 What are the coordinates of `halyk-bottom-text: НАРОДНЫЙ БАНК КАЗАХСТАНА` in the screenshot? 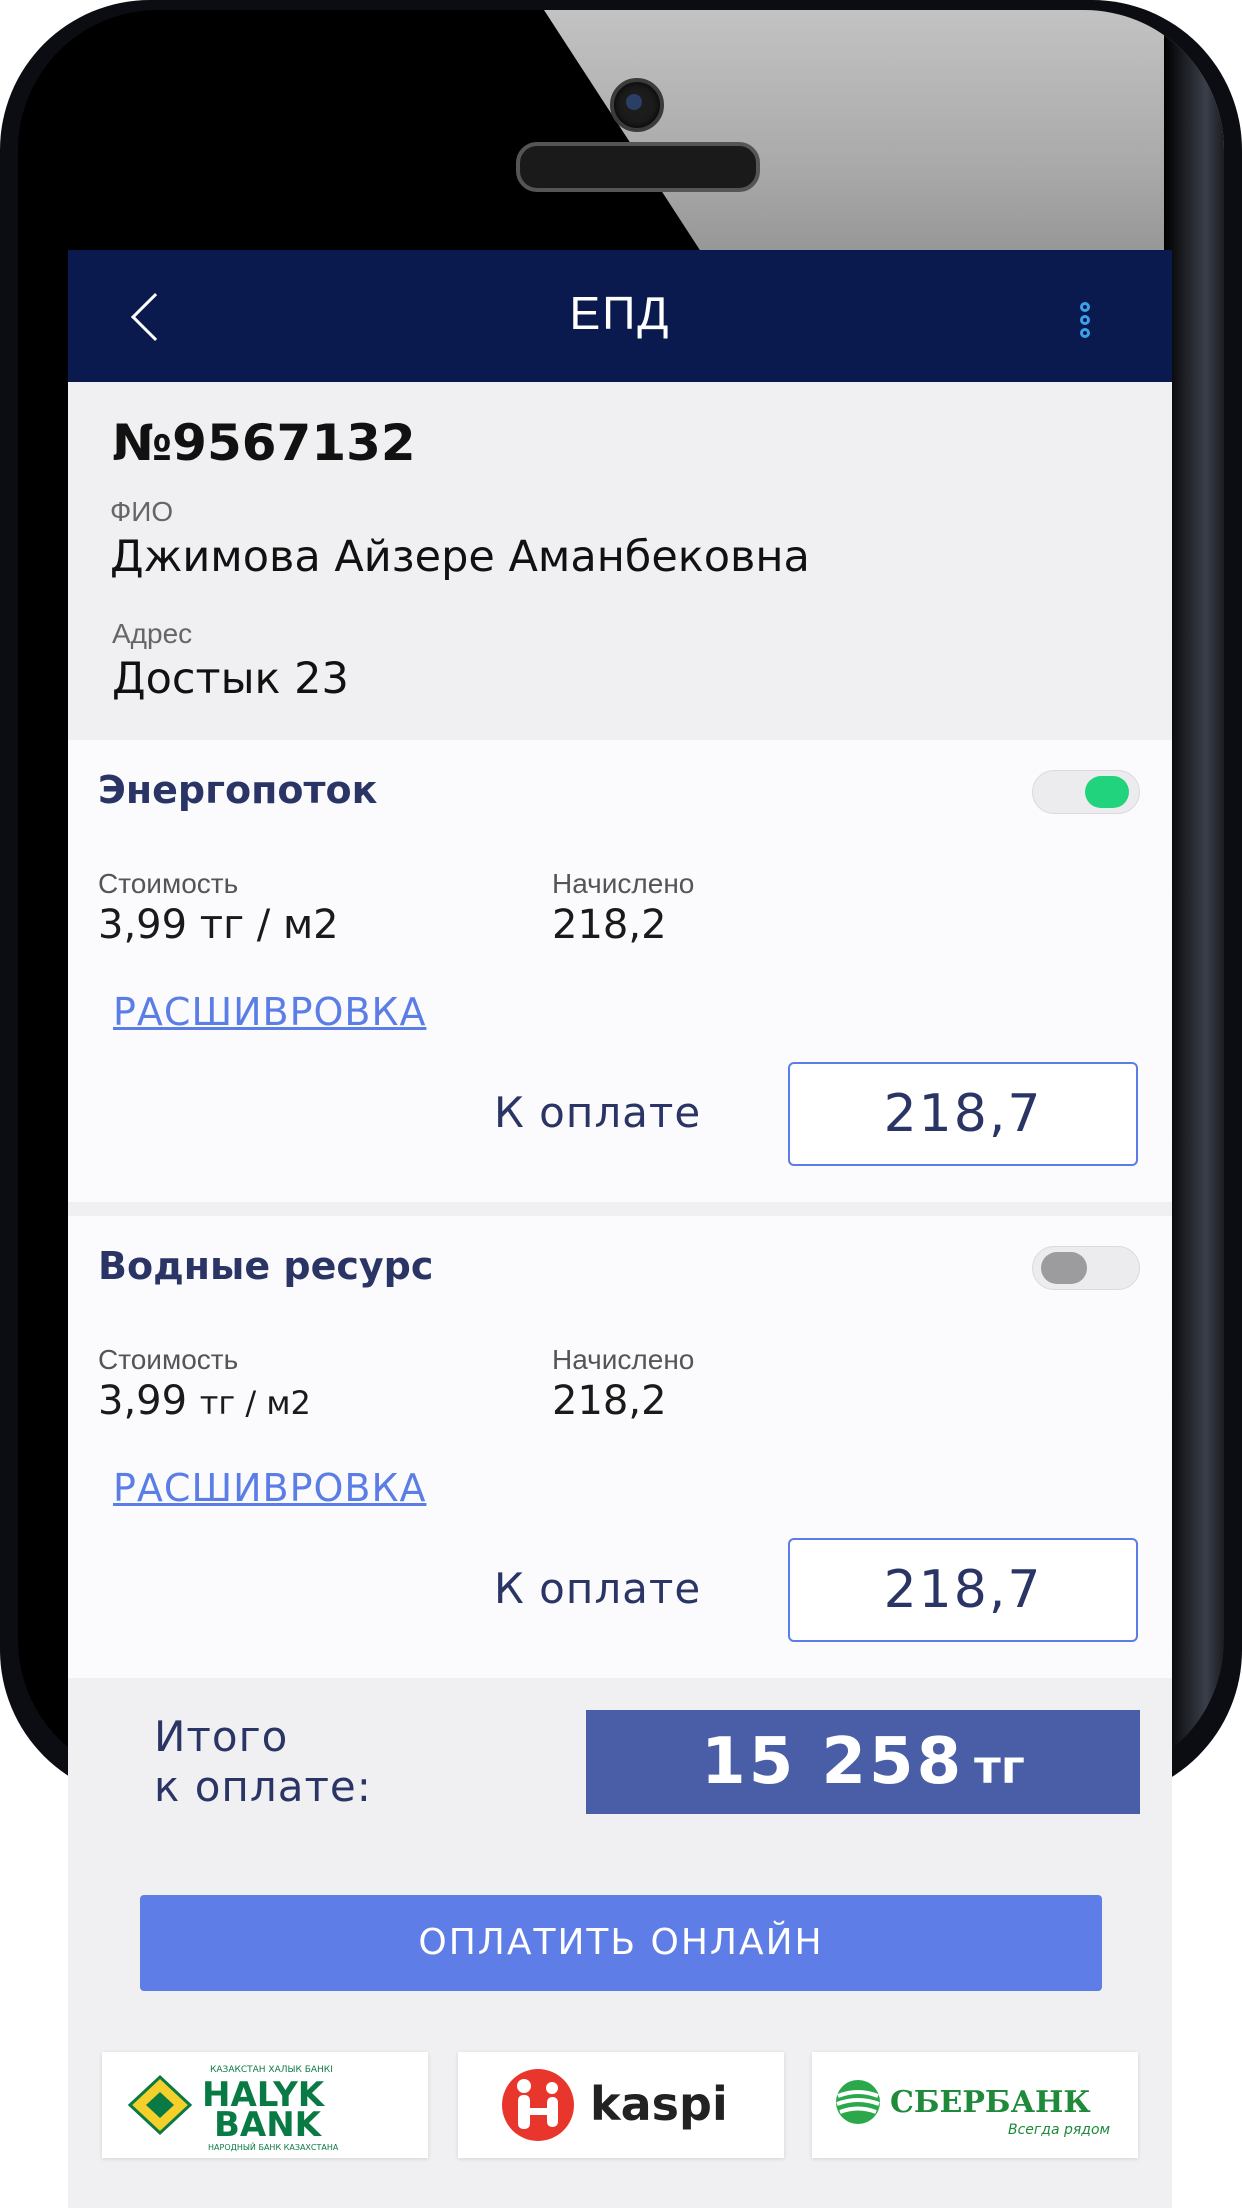 It's located at (273, 2146).